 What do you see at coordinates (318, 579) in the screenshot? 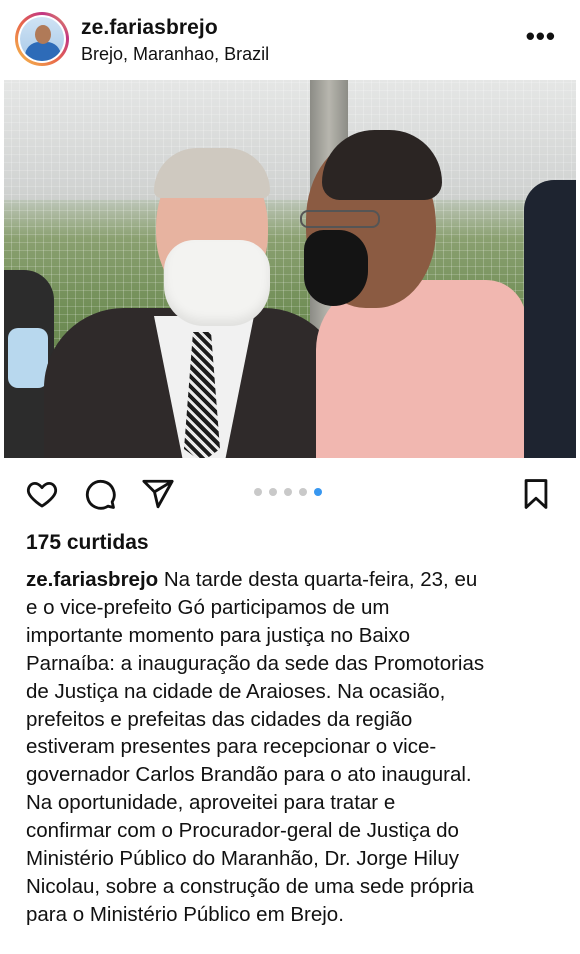
I see `caption-text: Na tarde desta quarta-feira, 23, eu` at bounding box center [318, 579].